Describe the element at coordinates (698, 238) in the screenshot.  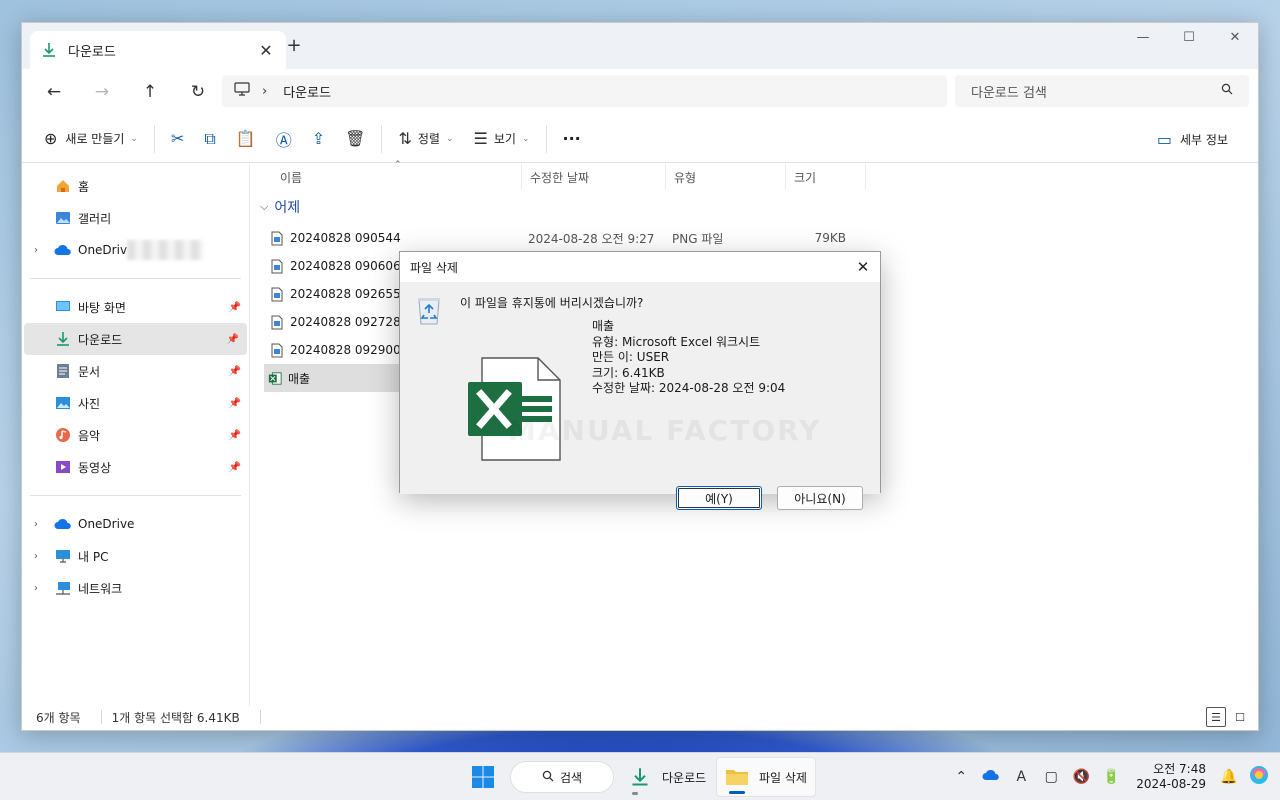
I see `file-type: PNG 파일` at that location.